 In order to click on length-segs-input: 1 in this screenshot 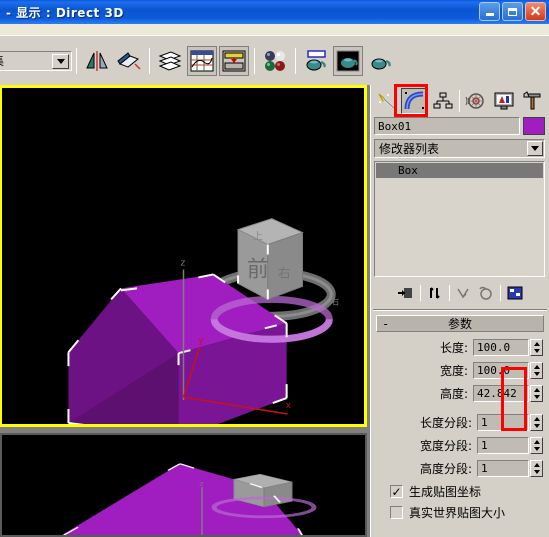, I will do `click(503, 422)`.